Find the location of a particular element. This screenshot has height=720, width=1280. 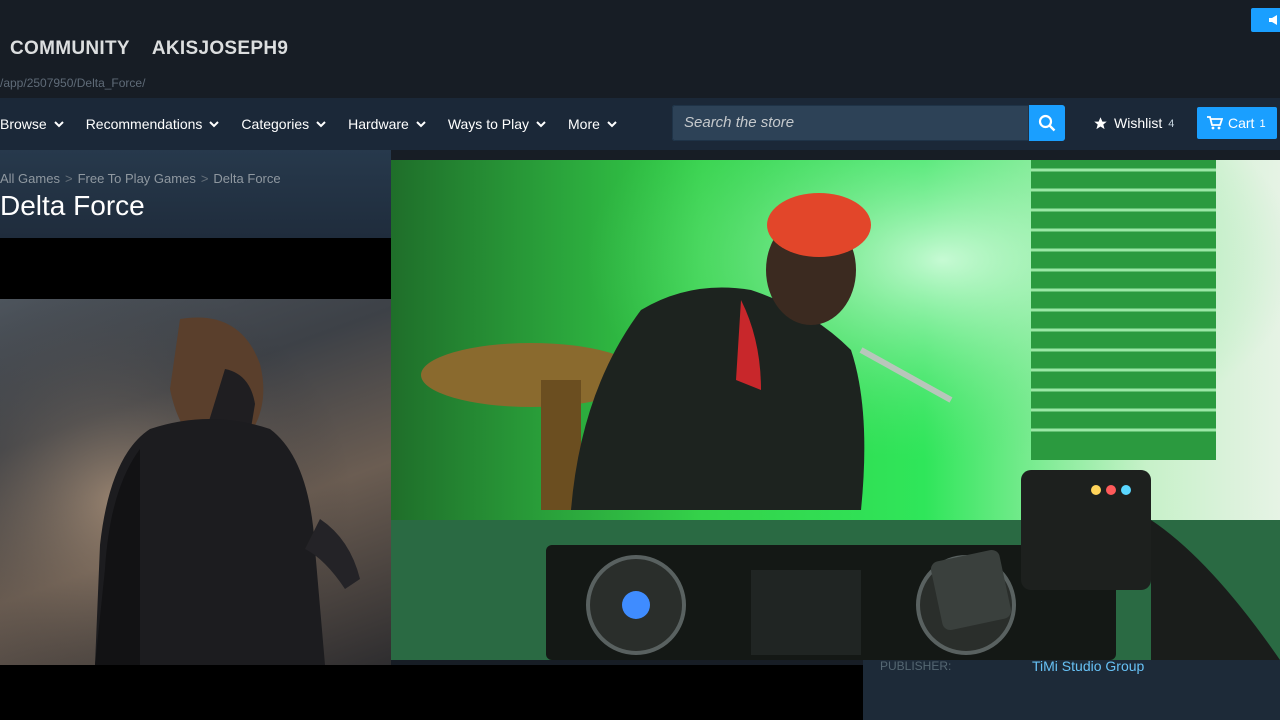

search-button is located at coordinates (1047, 123).